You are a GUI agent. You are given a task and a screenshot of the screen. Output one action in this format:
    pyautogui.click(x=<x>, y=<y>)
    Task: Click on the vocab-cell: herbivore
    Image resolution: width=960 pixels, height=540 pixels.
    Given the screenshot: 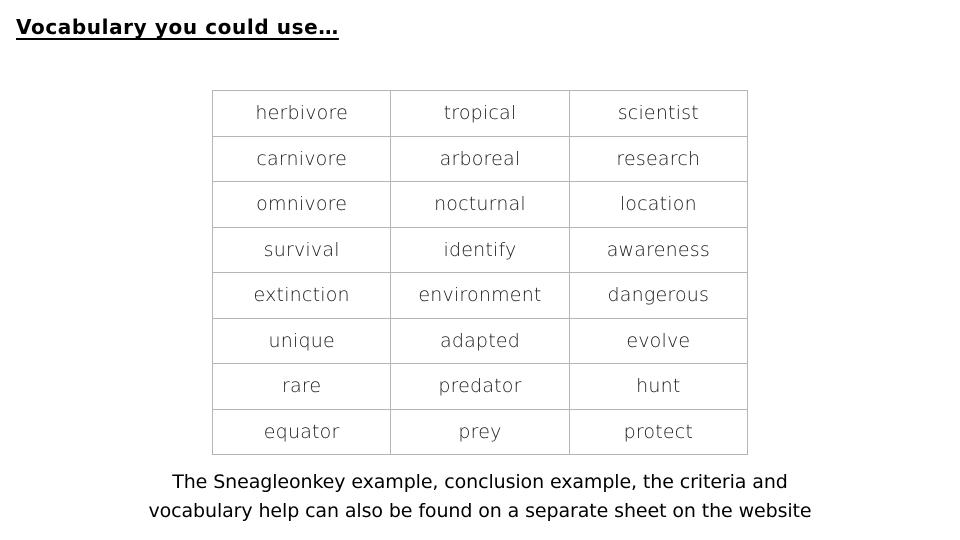 What is the action you would take?
    pyautogui.click(x=301, y=113)
    